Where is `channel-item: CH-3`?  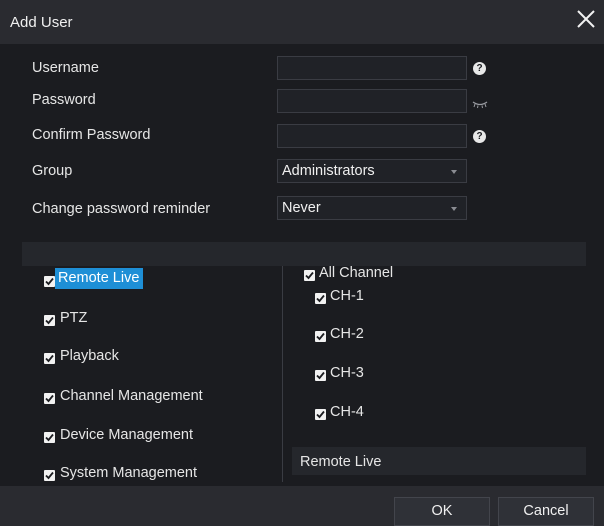
channel-item: CH-3 is located at coordinates (347, 373).